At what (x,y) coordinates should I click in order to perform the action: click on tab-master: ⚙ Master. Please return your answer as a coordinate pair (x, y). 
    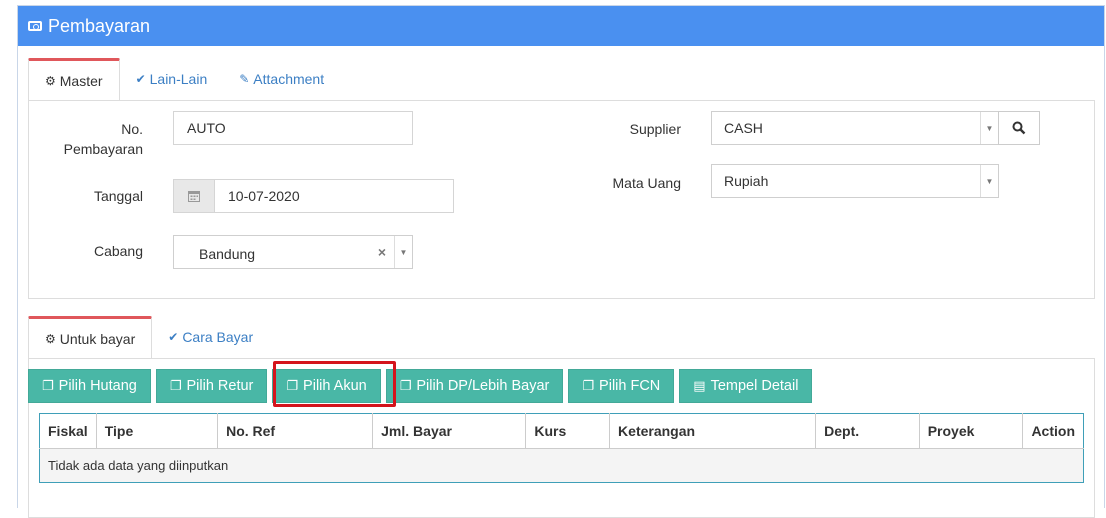
    Looking at the image, I should click on (74, 80).